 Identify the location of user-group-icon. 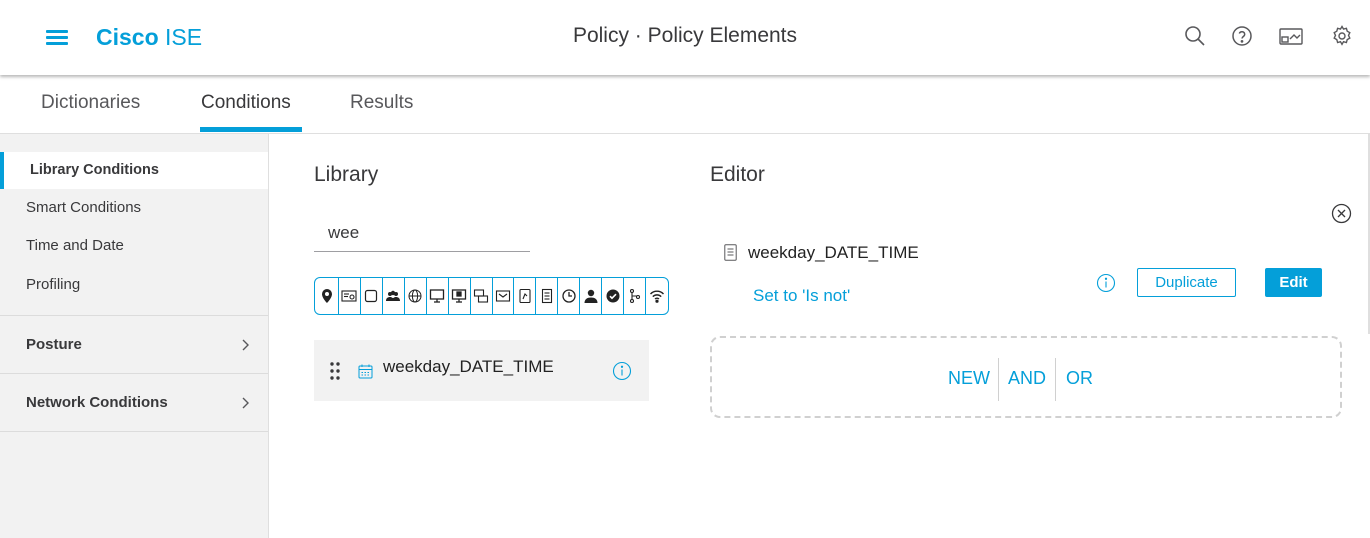
(394, 296).